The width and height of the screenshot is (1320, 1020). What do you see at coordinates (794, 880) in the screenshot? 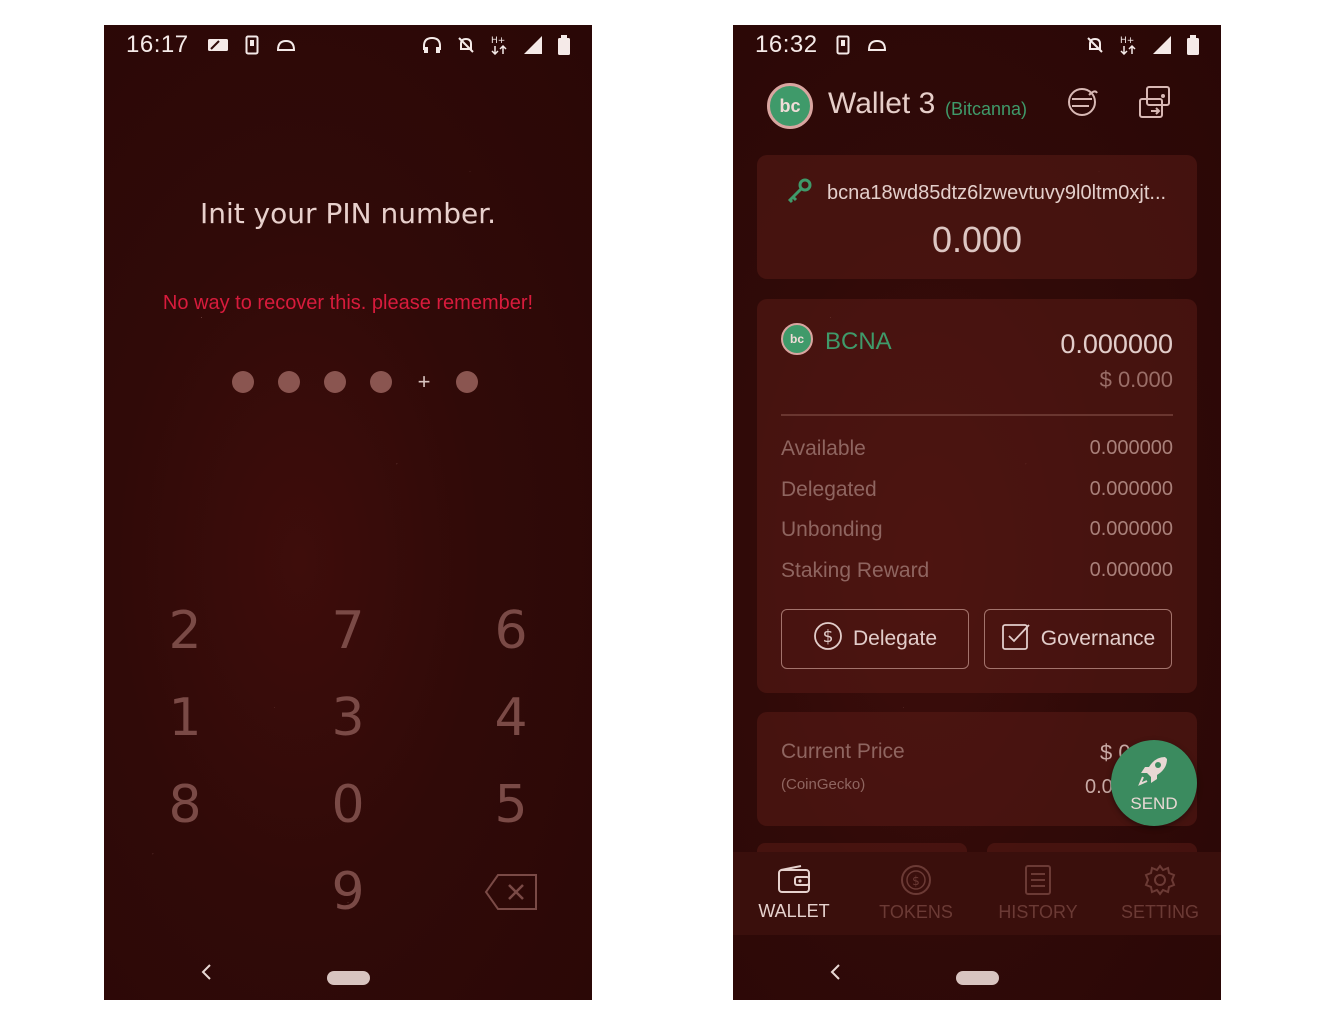
I see `wallet-icon` at bounding box center [794, 880].